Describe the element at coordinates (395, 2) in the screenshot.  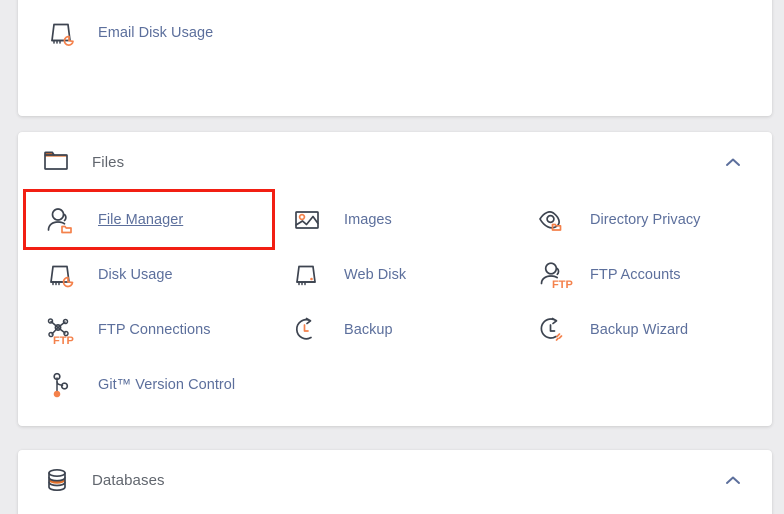
I see `item-boxtrapper: BoxTrapper` at that location.